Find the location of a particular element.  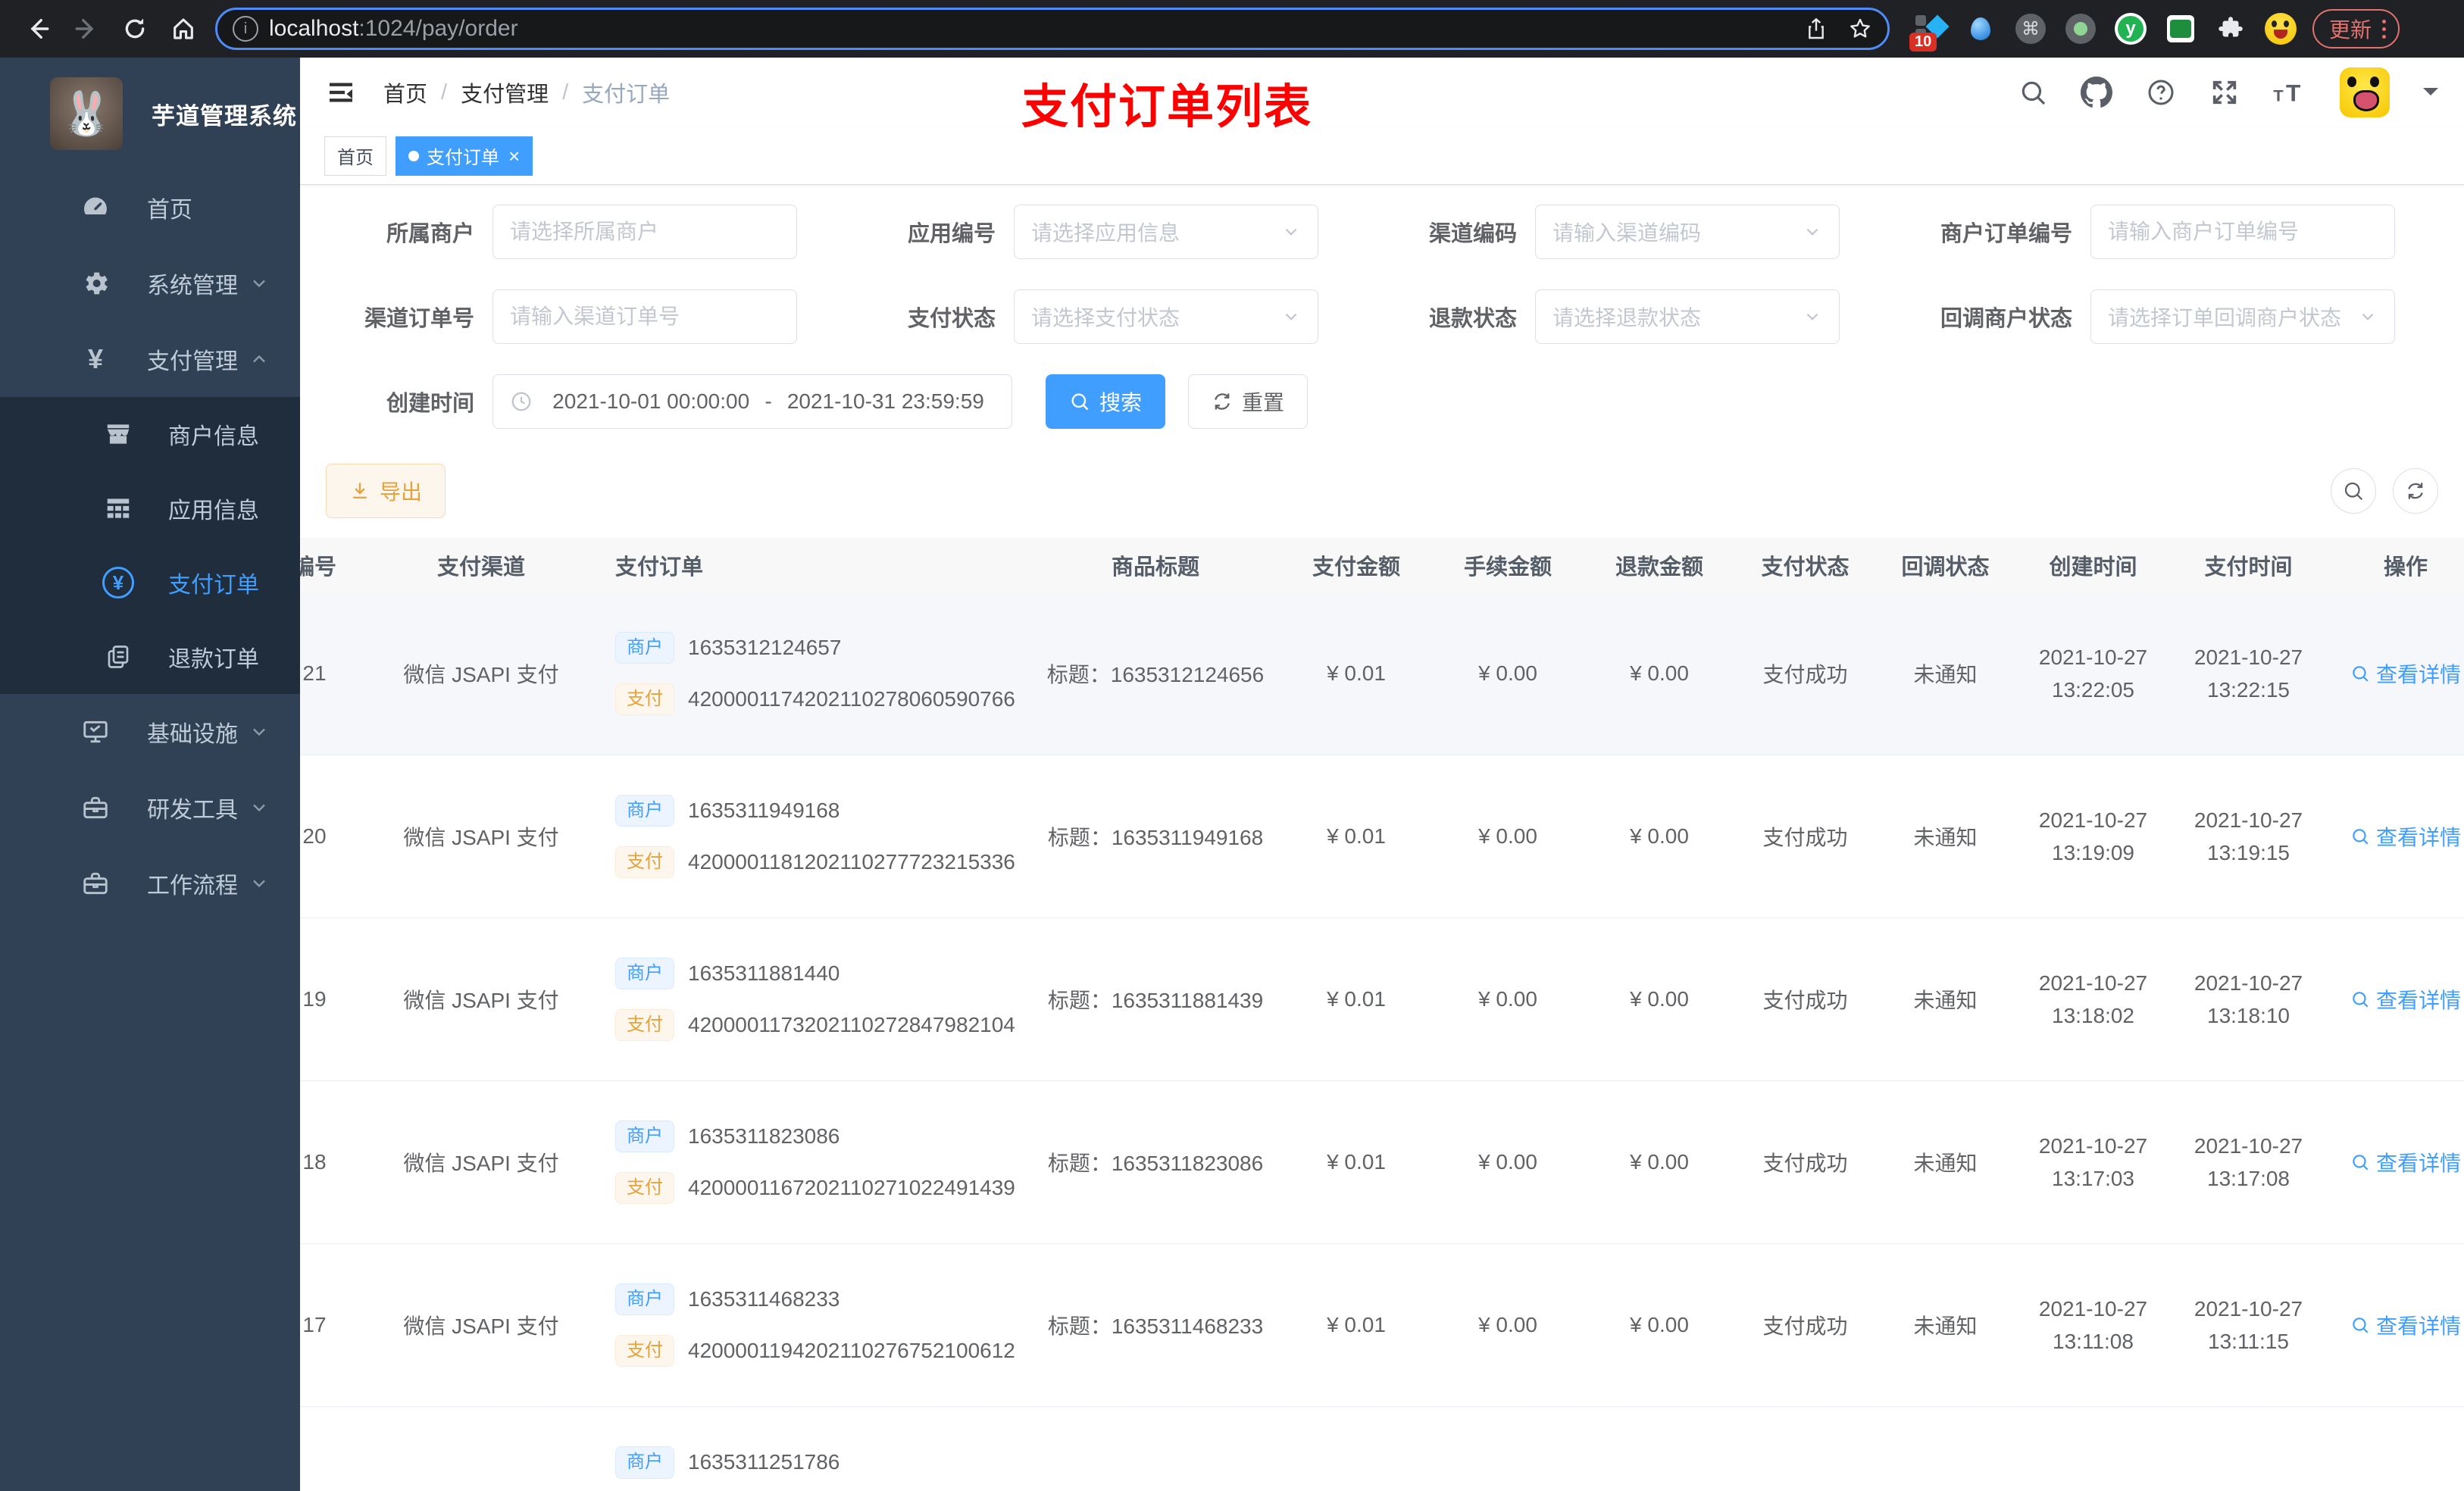

channel-order-no-field is located at coordinates (644, 316).